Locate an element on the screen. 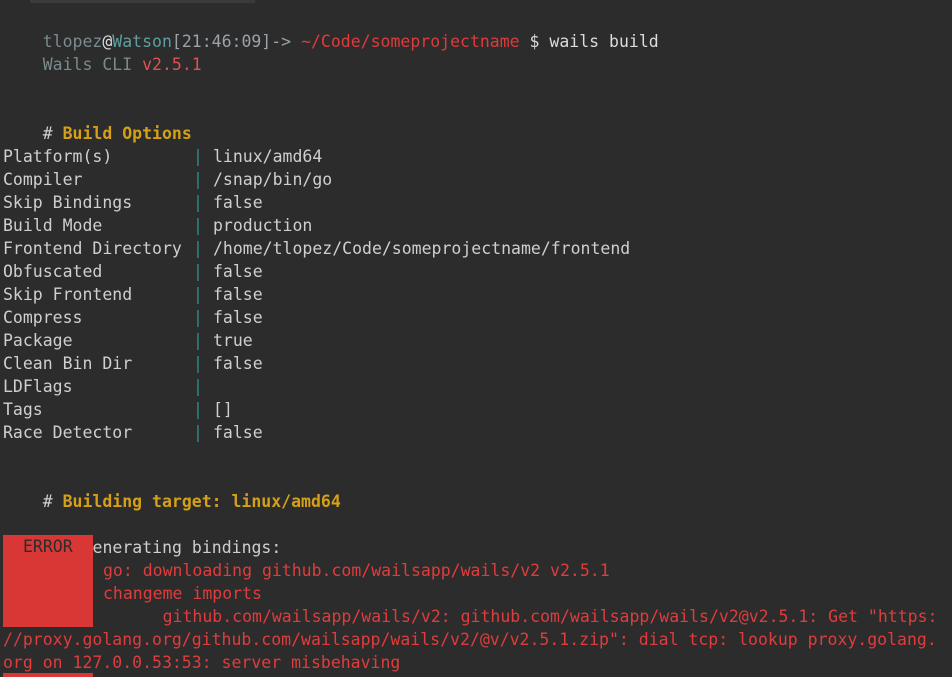 The height and width of the screenshot is (677, 952). option-key: Obfuscated is located at coordinates (53, 271).